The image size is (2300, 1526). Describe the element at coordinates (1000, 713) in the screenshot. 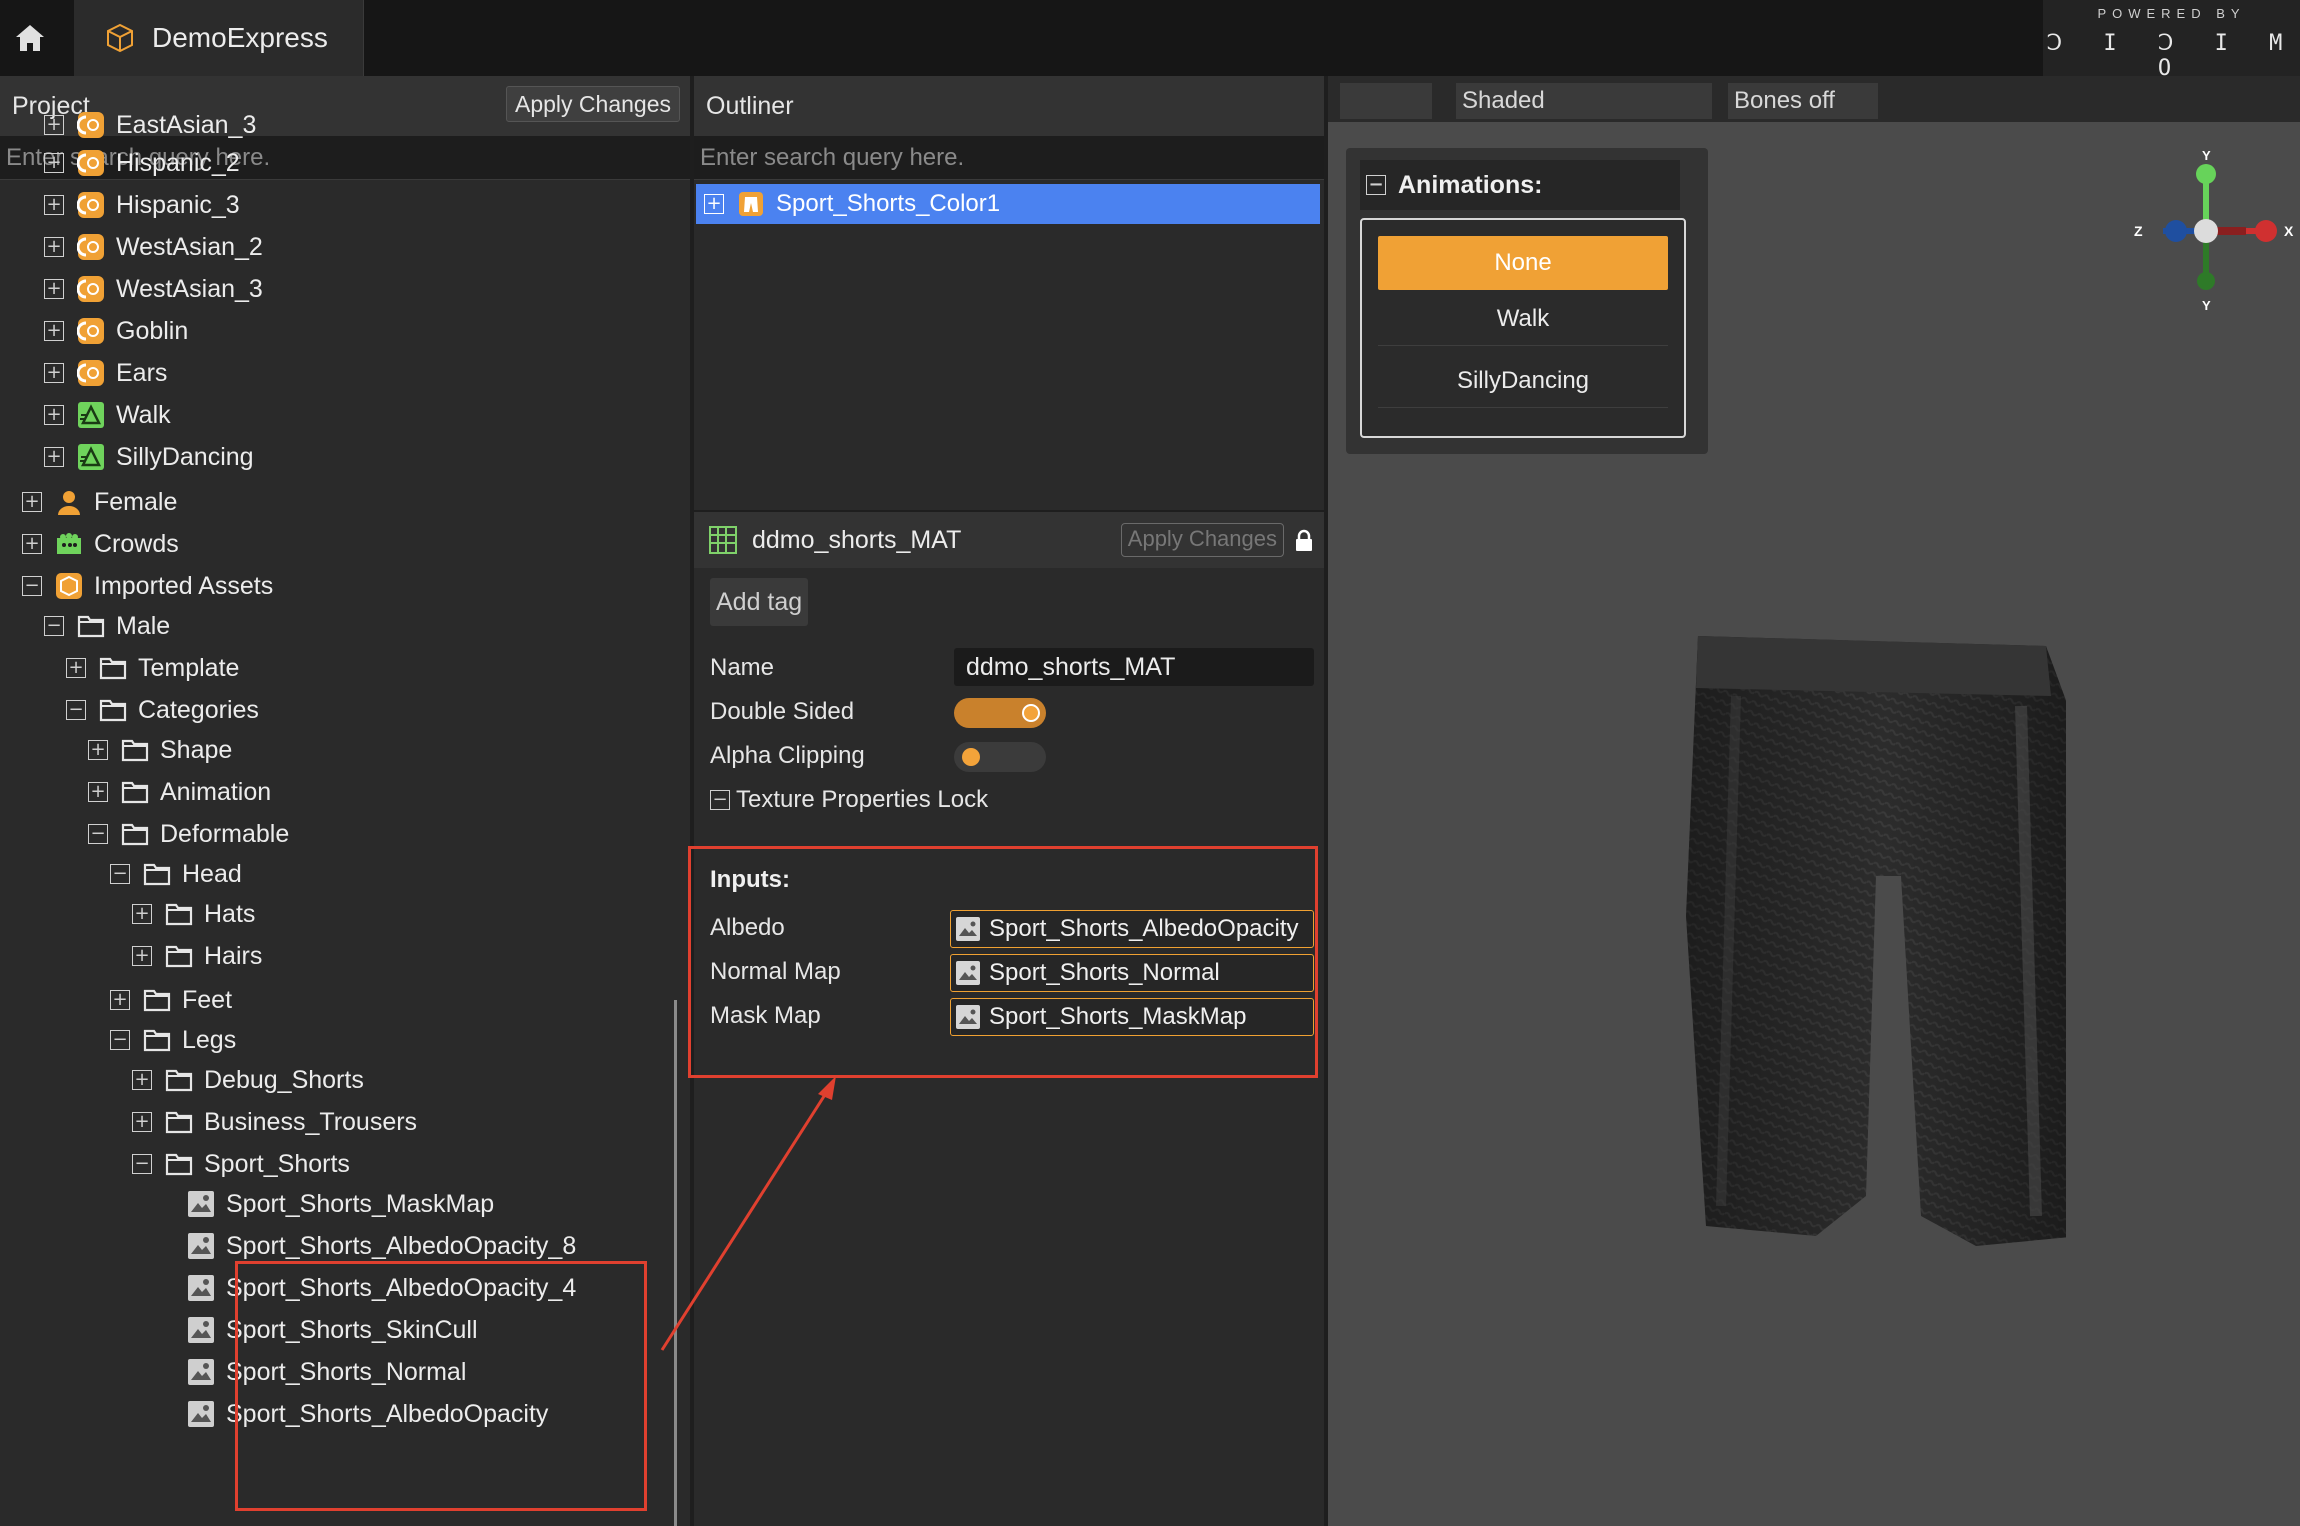

I see `double-sided-toggle` at that location.